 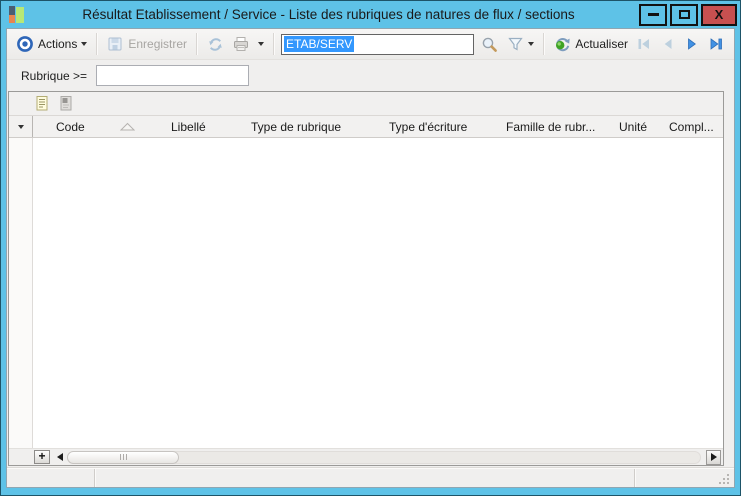 I want to click on refresh-icon, so click(x=215, y=44).